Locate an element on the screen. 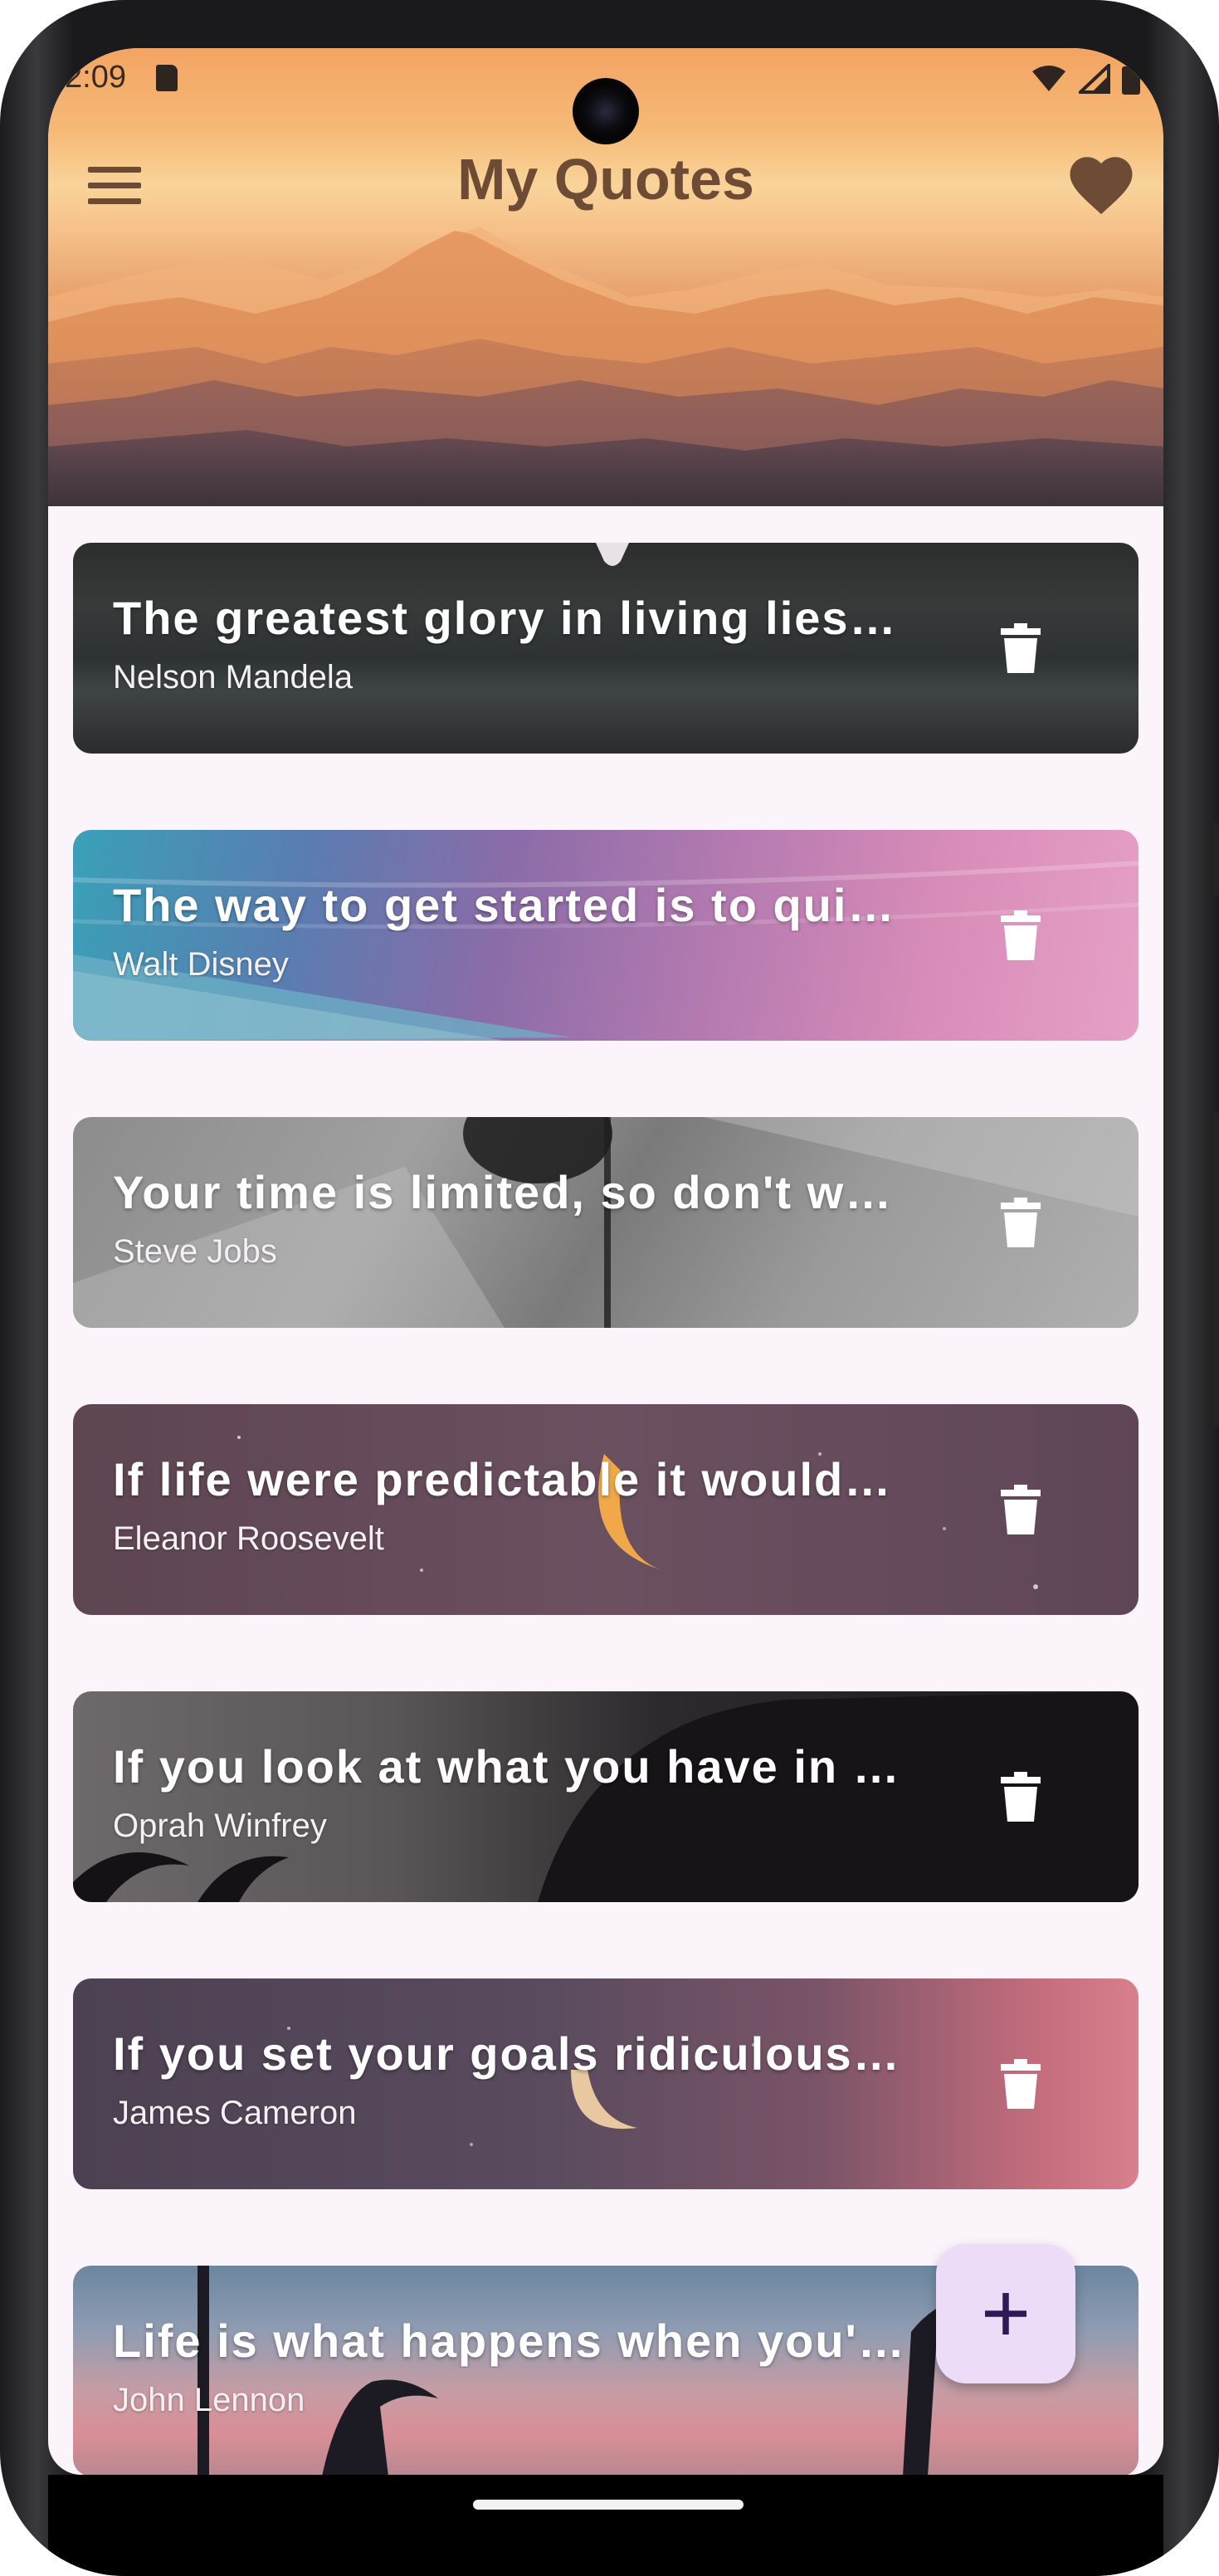 The image size is (1219, 2576). status-icons is located at coordinates (1085, 79).